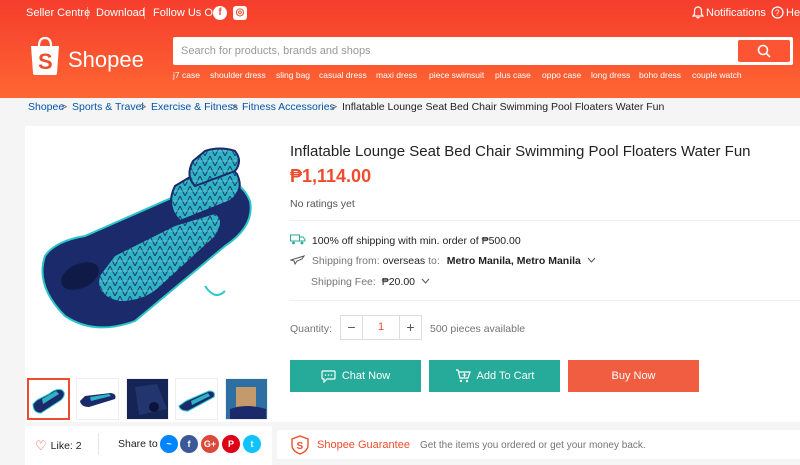 Image resolution: width=800 pixels, height=465 pixels. Describe the element at coordinates (367, 261) in the screenshot. I see `from-label: from:` at that location.